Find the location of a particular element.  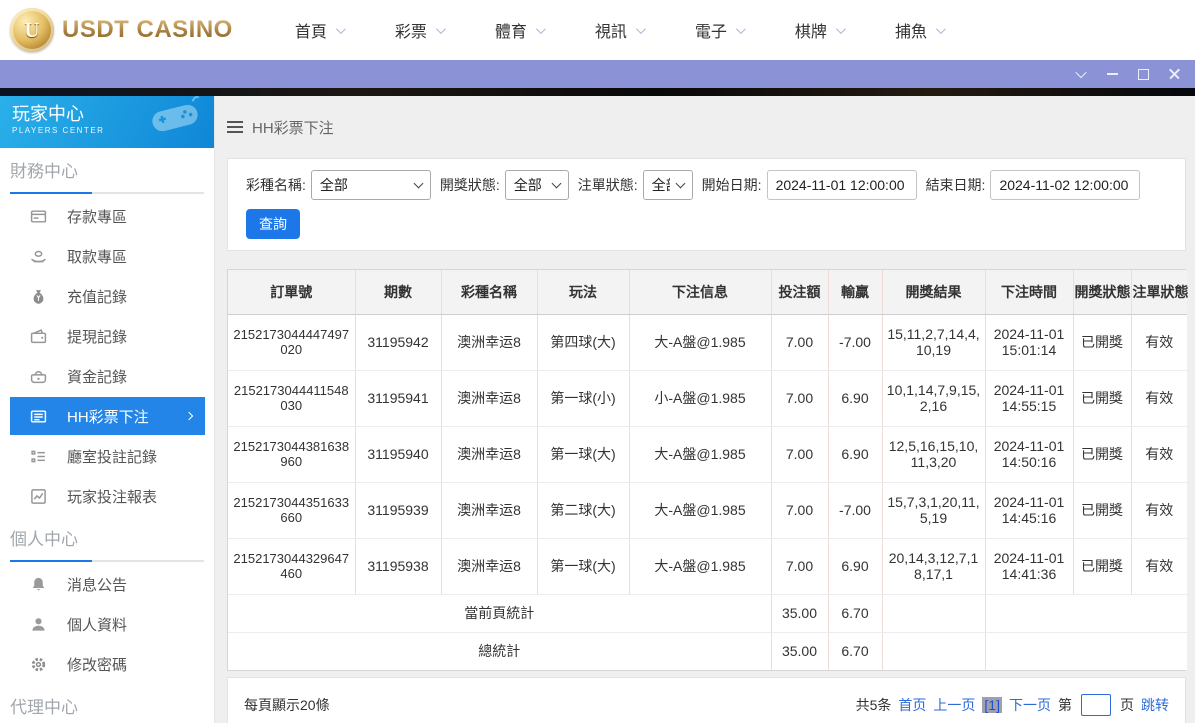

first-page-link: 首页 is located at coordinates (912, 705).